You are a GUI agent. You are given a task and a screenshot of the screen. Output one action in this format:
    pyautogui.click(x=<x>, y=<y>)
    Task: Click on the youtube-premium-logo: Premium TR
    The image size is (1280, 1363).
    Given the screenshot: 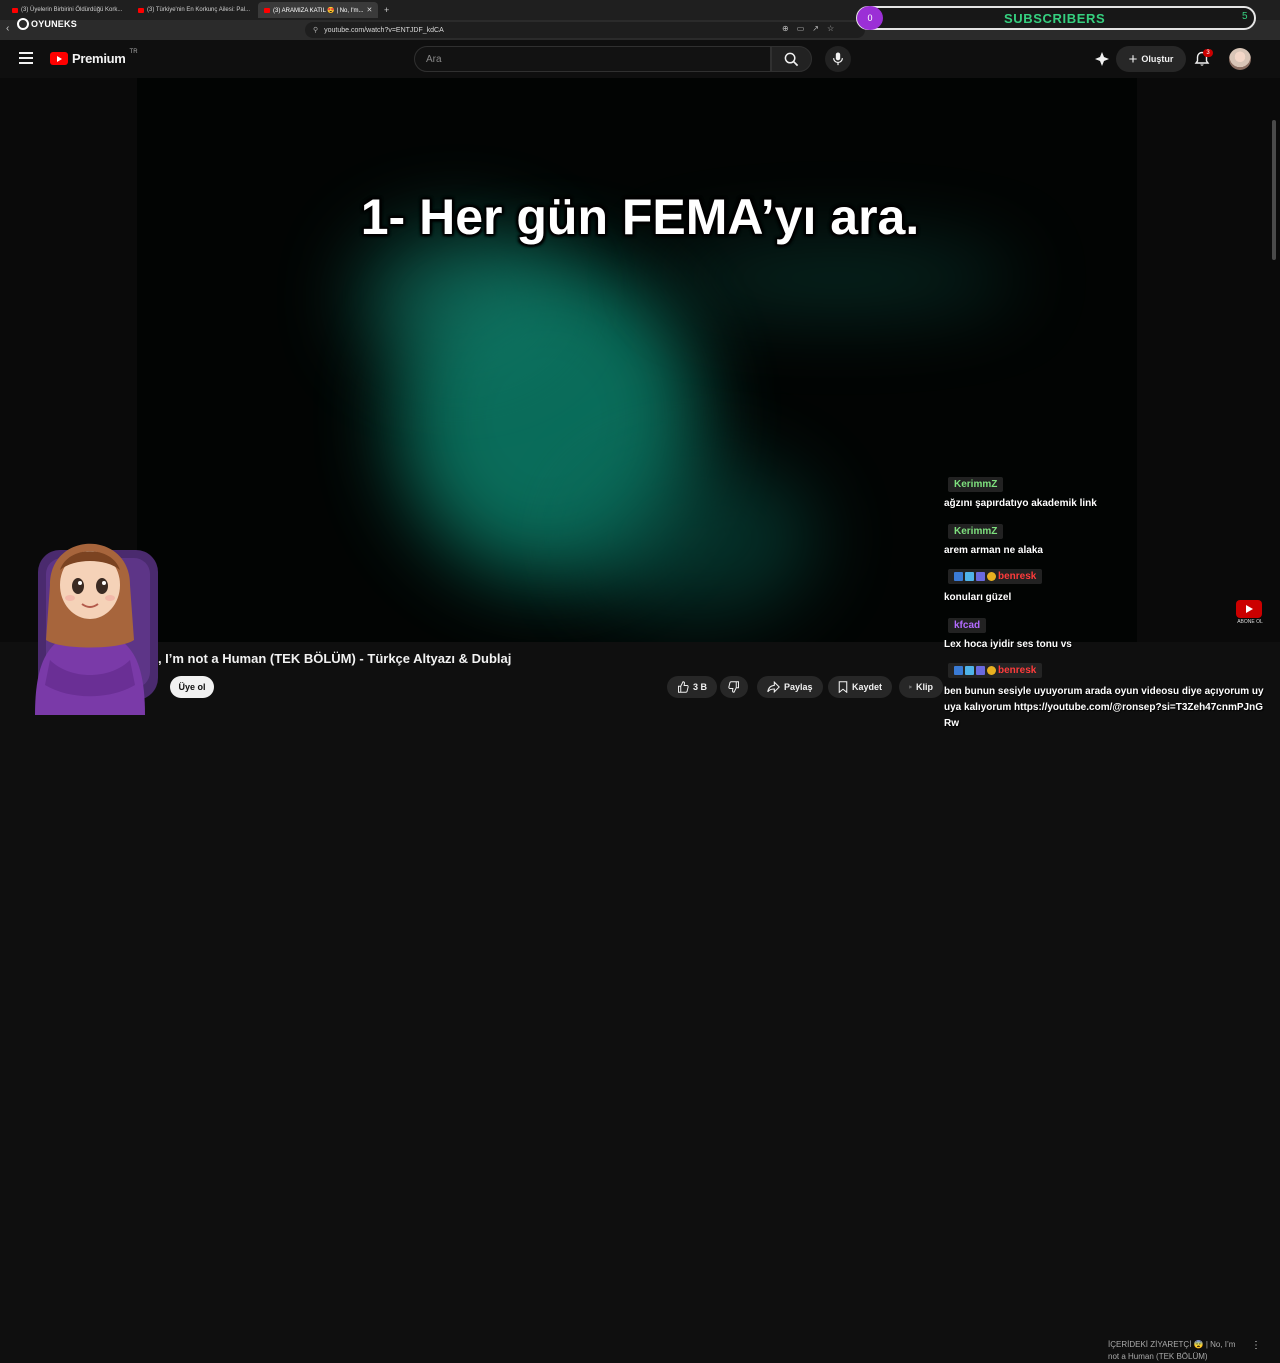 What is the action you would take?
    pyautogui.click(x=94, y=57)
    